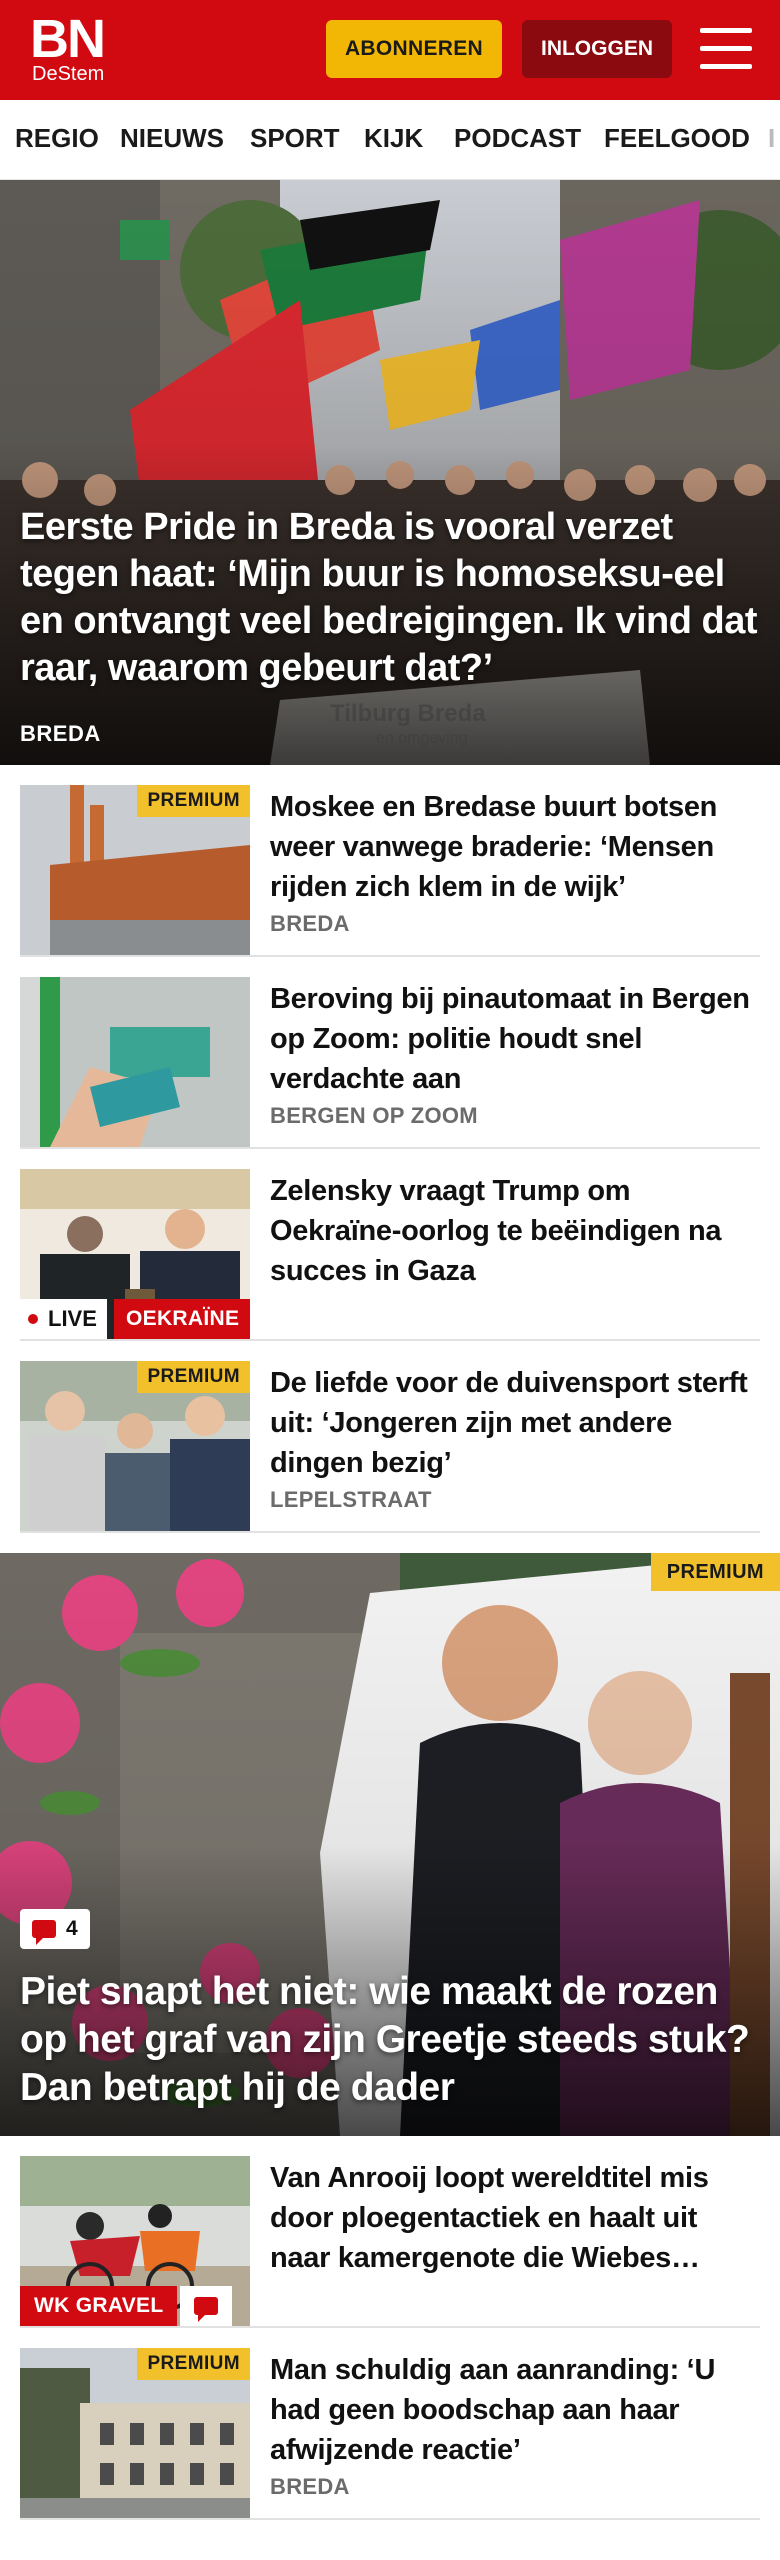 This screenshot has width=780, height=2560. What do you see at coordinates (60, 733) in the screenshot?
I see `hero-region: BREDA` at bounding box center [60, 733].